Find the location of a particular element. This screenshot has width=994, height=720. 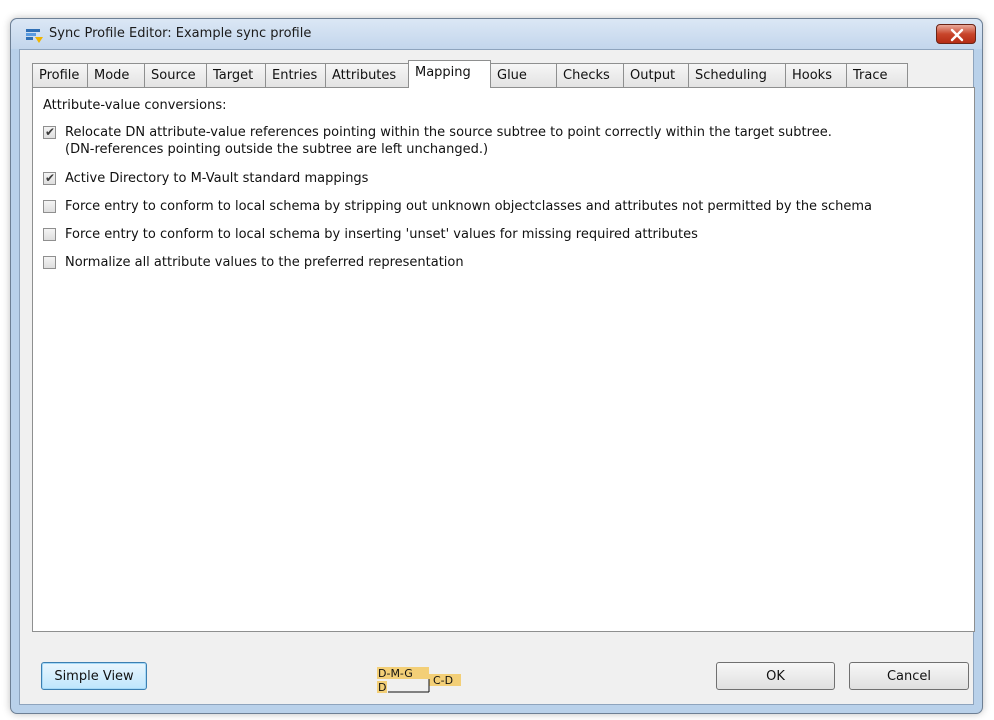

section-label: Attribute-value conversions: is located at coordinates (135, 105).